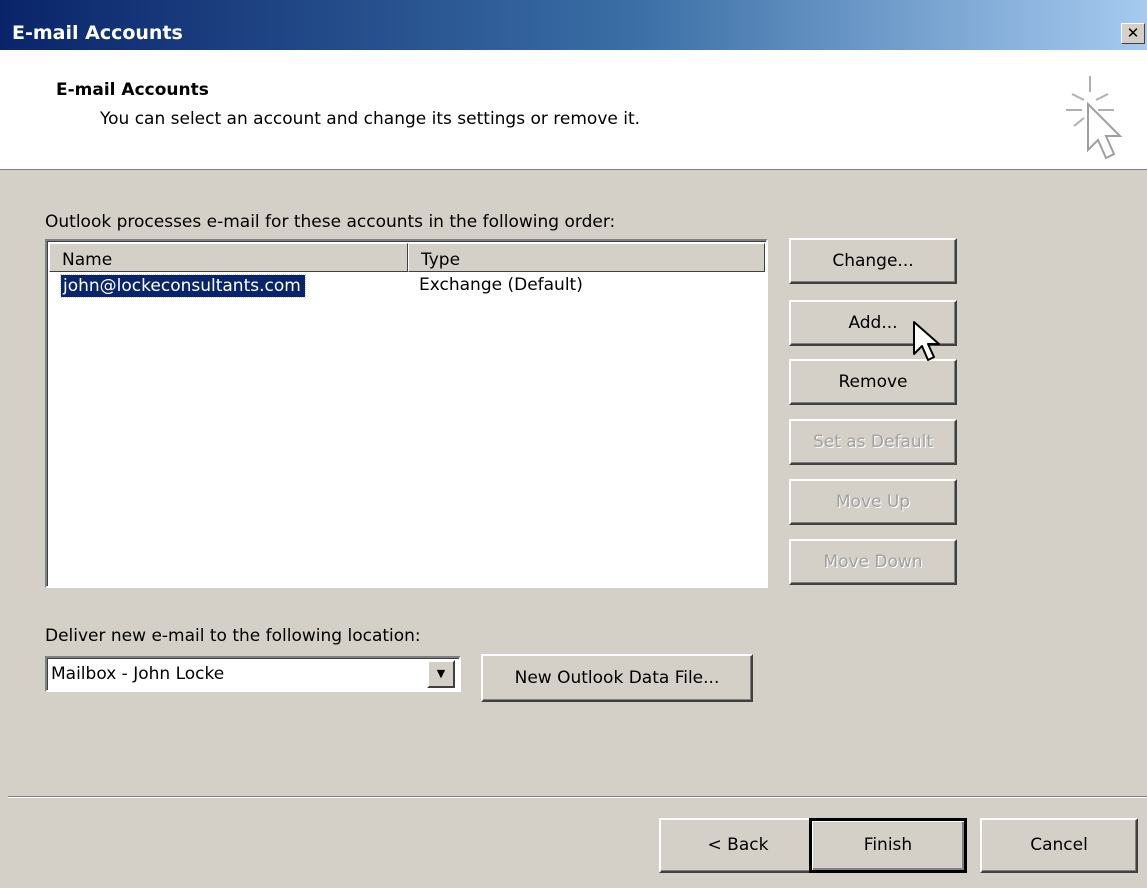 The height and width of the screenshot is (888, 1147). Describe the element at coordinates (97, 33) in the screenshot. I see `window-title: E-mail Accounts` at that location.